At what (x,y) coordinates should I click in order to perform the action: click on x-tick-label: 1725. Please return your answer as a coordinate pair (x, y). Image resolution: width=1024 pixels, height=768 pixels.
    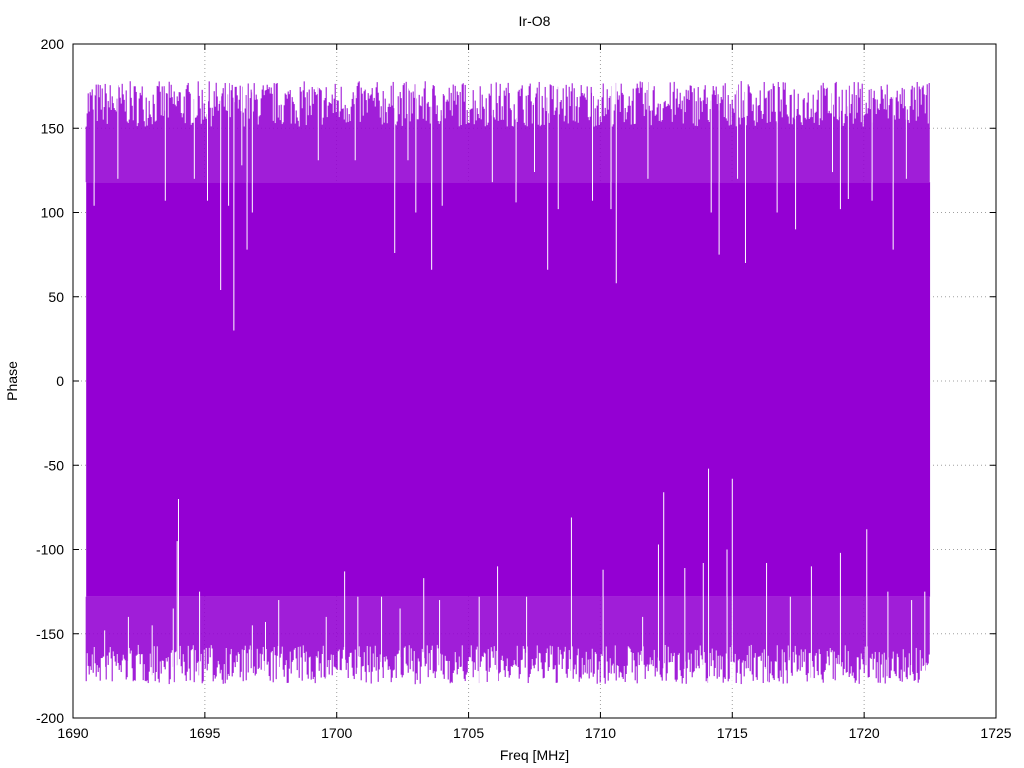
    Looking at the image, I should click on (995, 733).